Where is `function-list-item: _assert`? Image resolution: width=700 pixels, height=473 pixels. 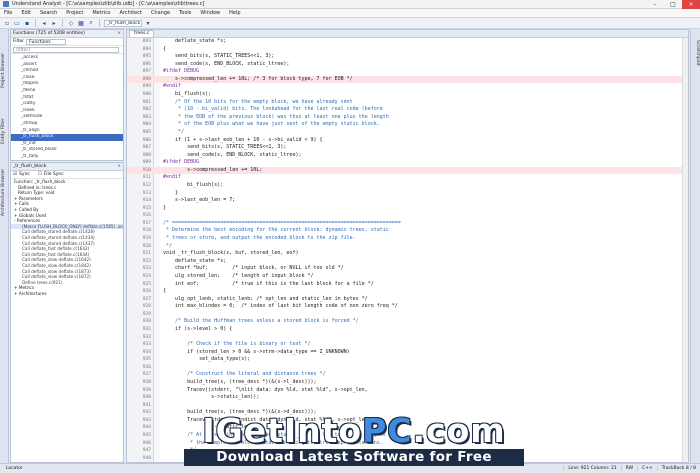
function-list-item: _assert is located at coordinates (67, 65).